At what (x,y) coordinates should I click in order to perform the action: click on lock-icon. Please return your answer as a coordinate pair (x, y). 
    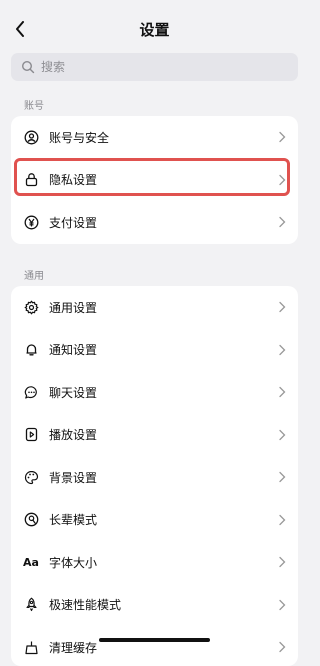
    Looking at the image, I should click on (31, 180).